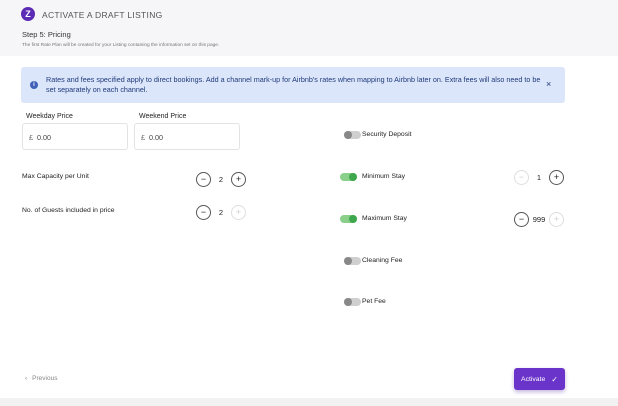  What do you see at coordinates (387, 134) in the screenshot?
I see `security-deposit-label: Security Deposit` at bounding box center [387, 134].